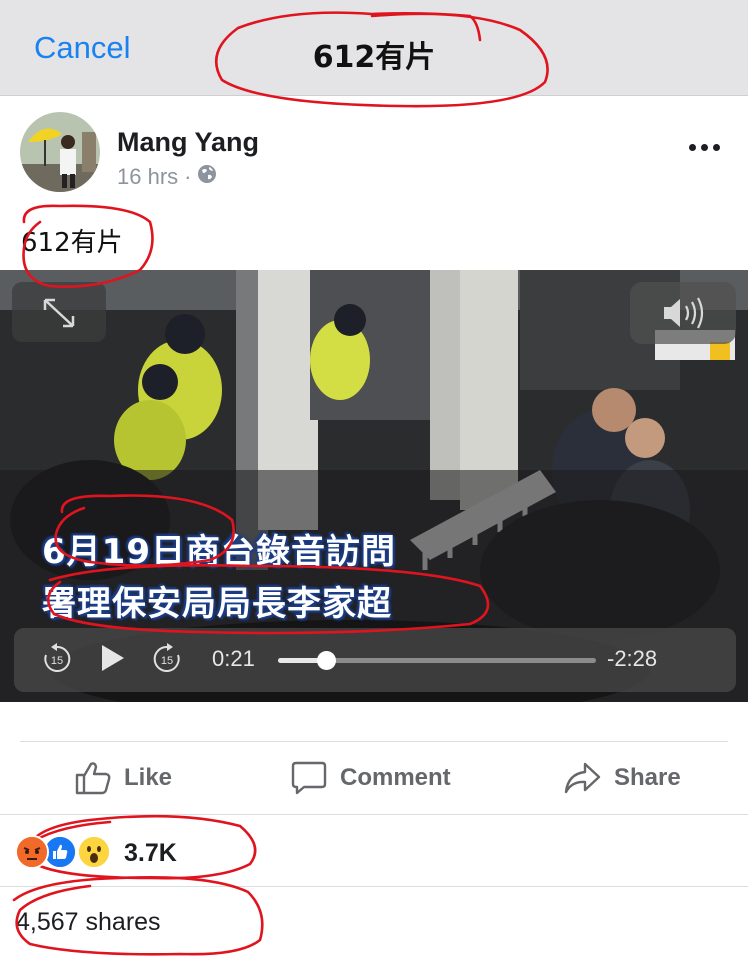  I want to click on thumbs-up-icon, so click(93, 778).